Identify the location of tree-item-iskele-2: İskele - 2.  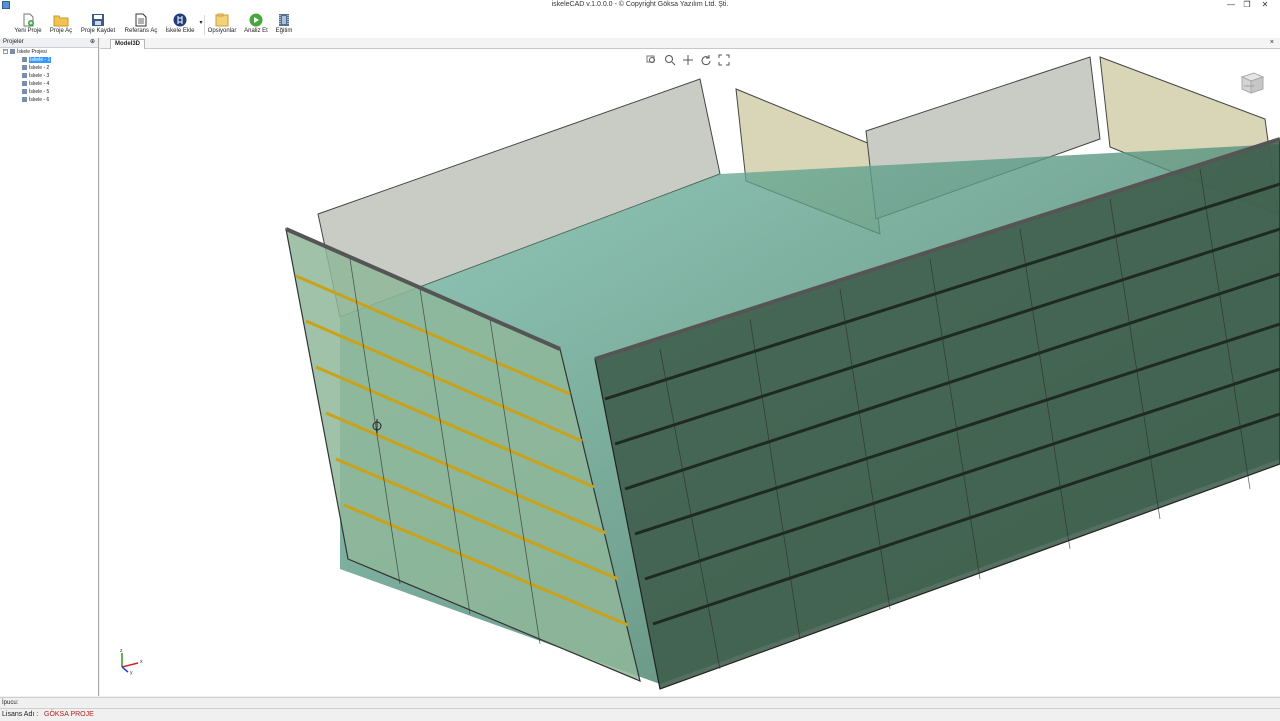
(35, 68).